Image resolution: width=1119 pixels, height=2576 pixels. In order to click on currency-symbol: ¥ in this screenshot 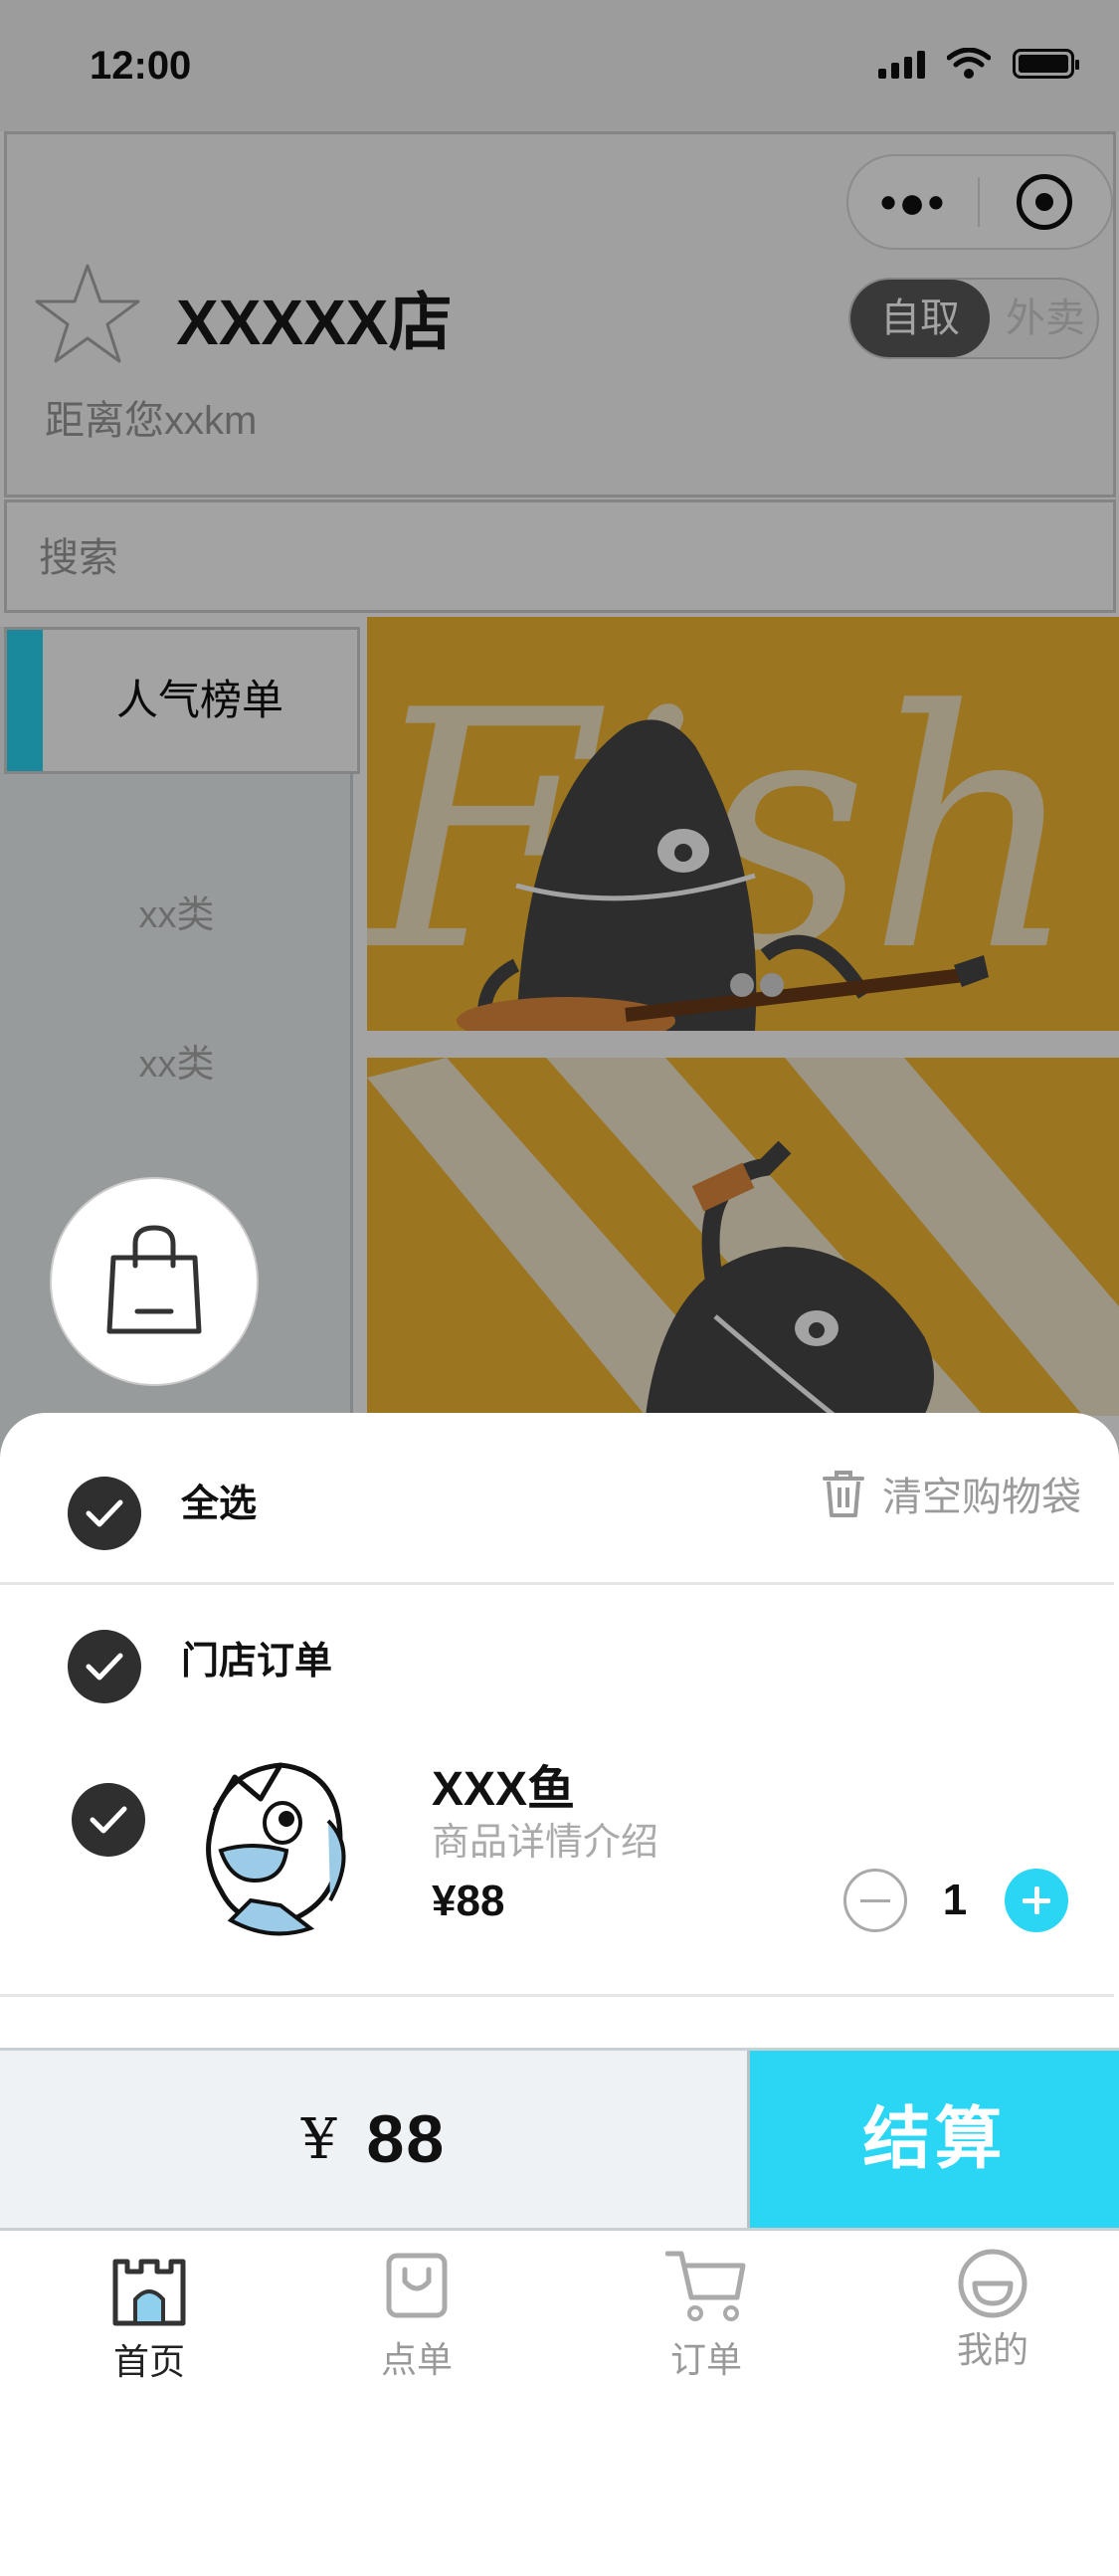, I will do `click(318, 2139)`.